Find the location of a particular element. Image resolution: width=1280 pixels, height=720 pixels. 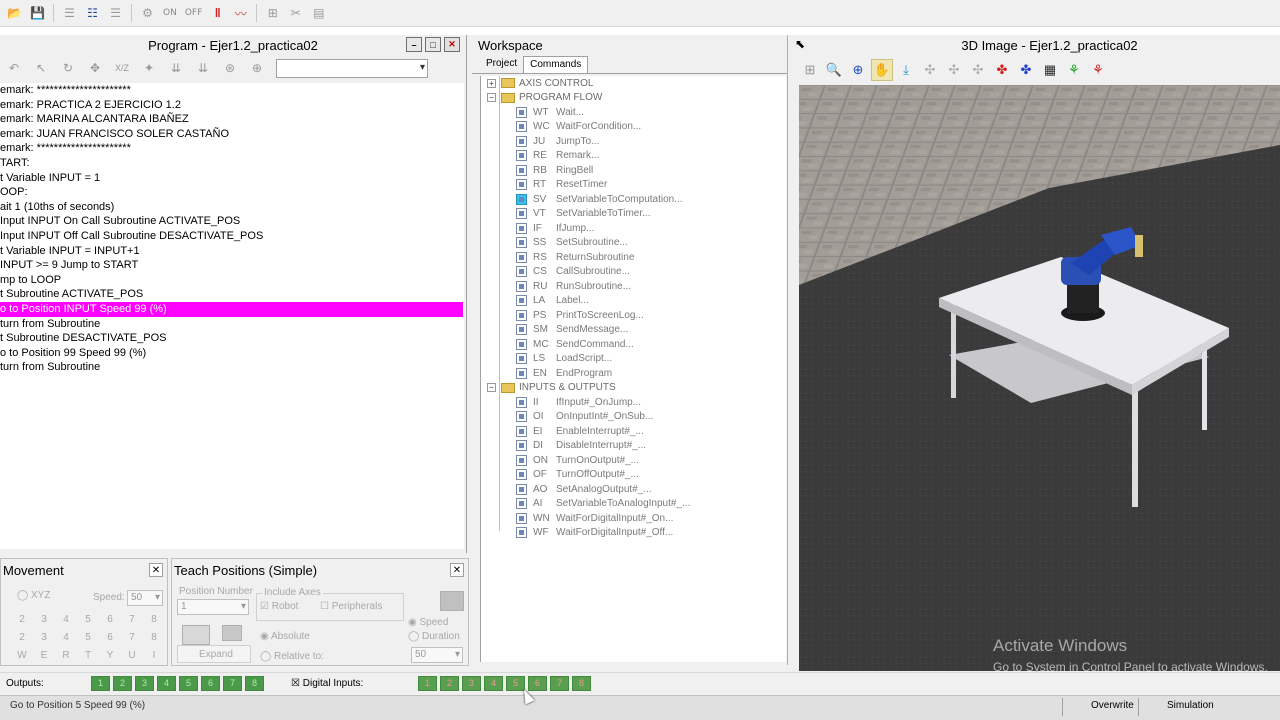

program-combo is located at coordinates (352, 68).